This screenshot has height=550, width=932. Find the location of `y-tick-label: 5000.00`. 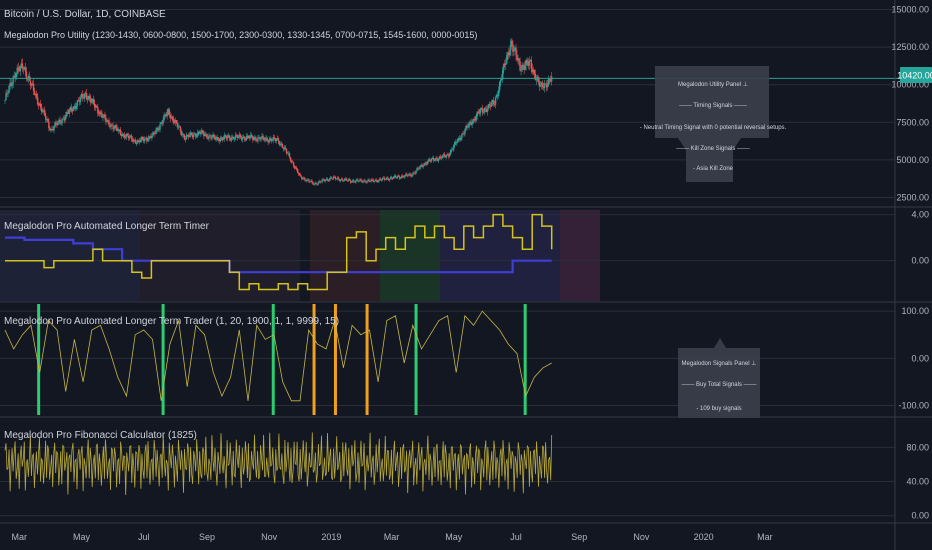

y-tick-label: 5000.00 is located at coordinates (912, 160).